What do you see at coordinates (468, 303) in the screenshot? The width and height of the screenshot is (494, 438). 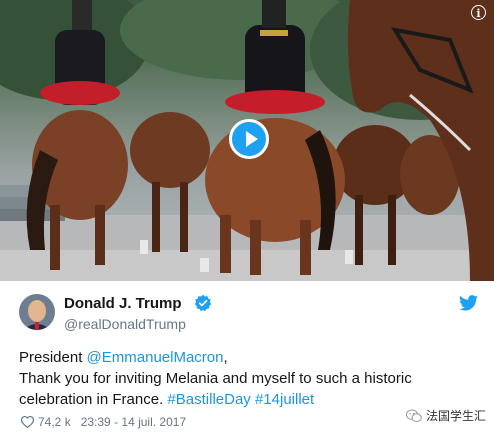 I see `twitter-bird-icon` at bounding box center [468, 303].